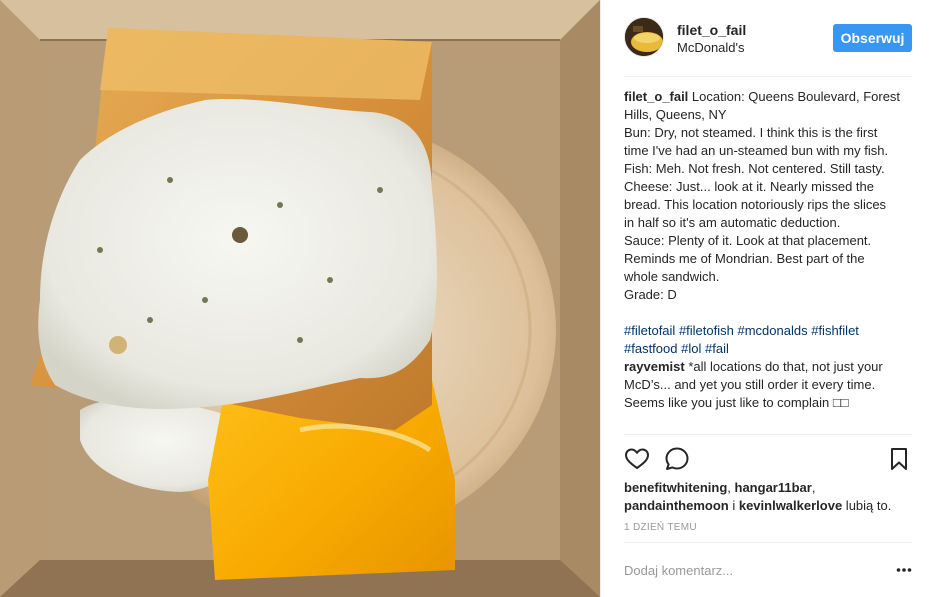  Describe the element at coordinates (749, 570) in the screenshot. I see `comment-input` at that location.